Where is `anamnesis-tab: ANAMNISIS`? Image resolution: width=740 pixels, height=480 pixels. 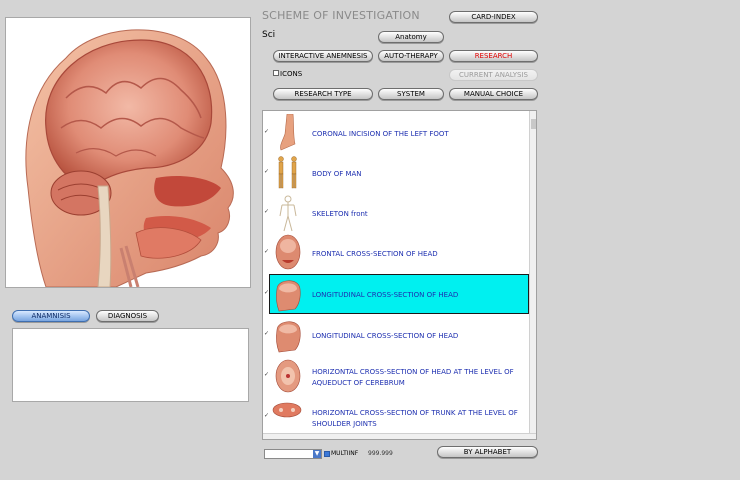 anamnesis-tab: ANAMNISIS is located at coordinates (51, 316).